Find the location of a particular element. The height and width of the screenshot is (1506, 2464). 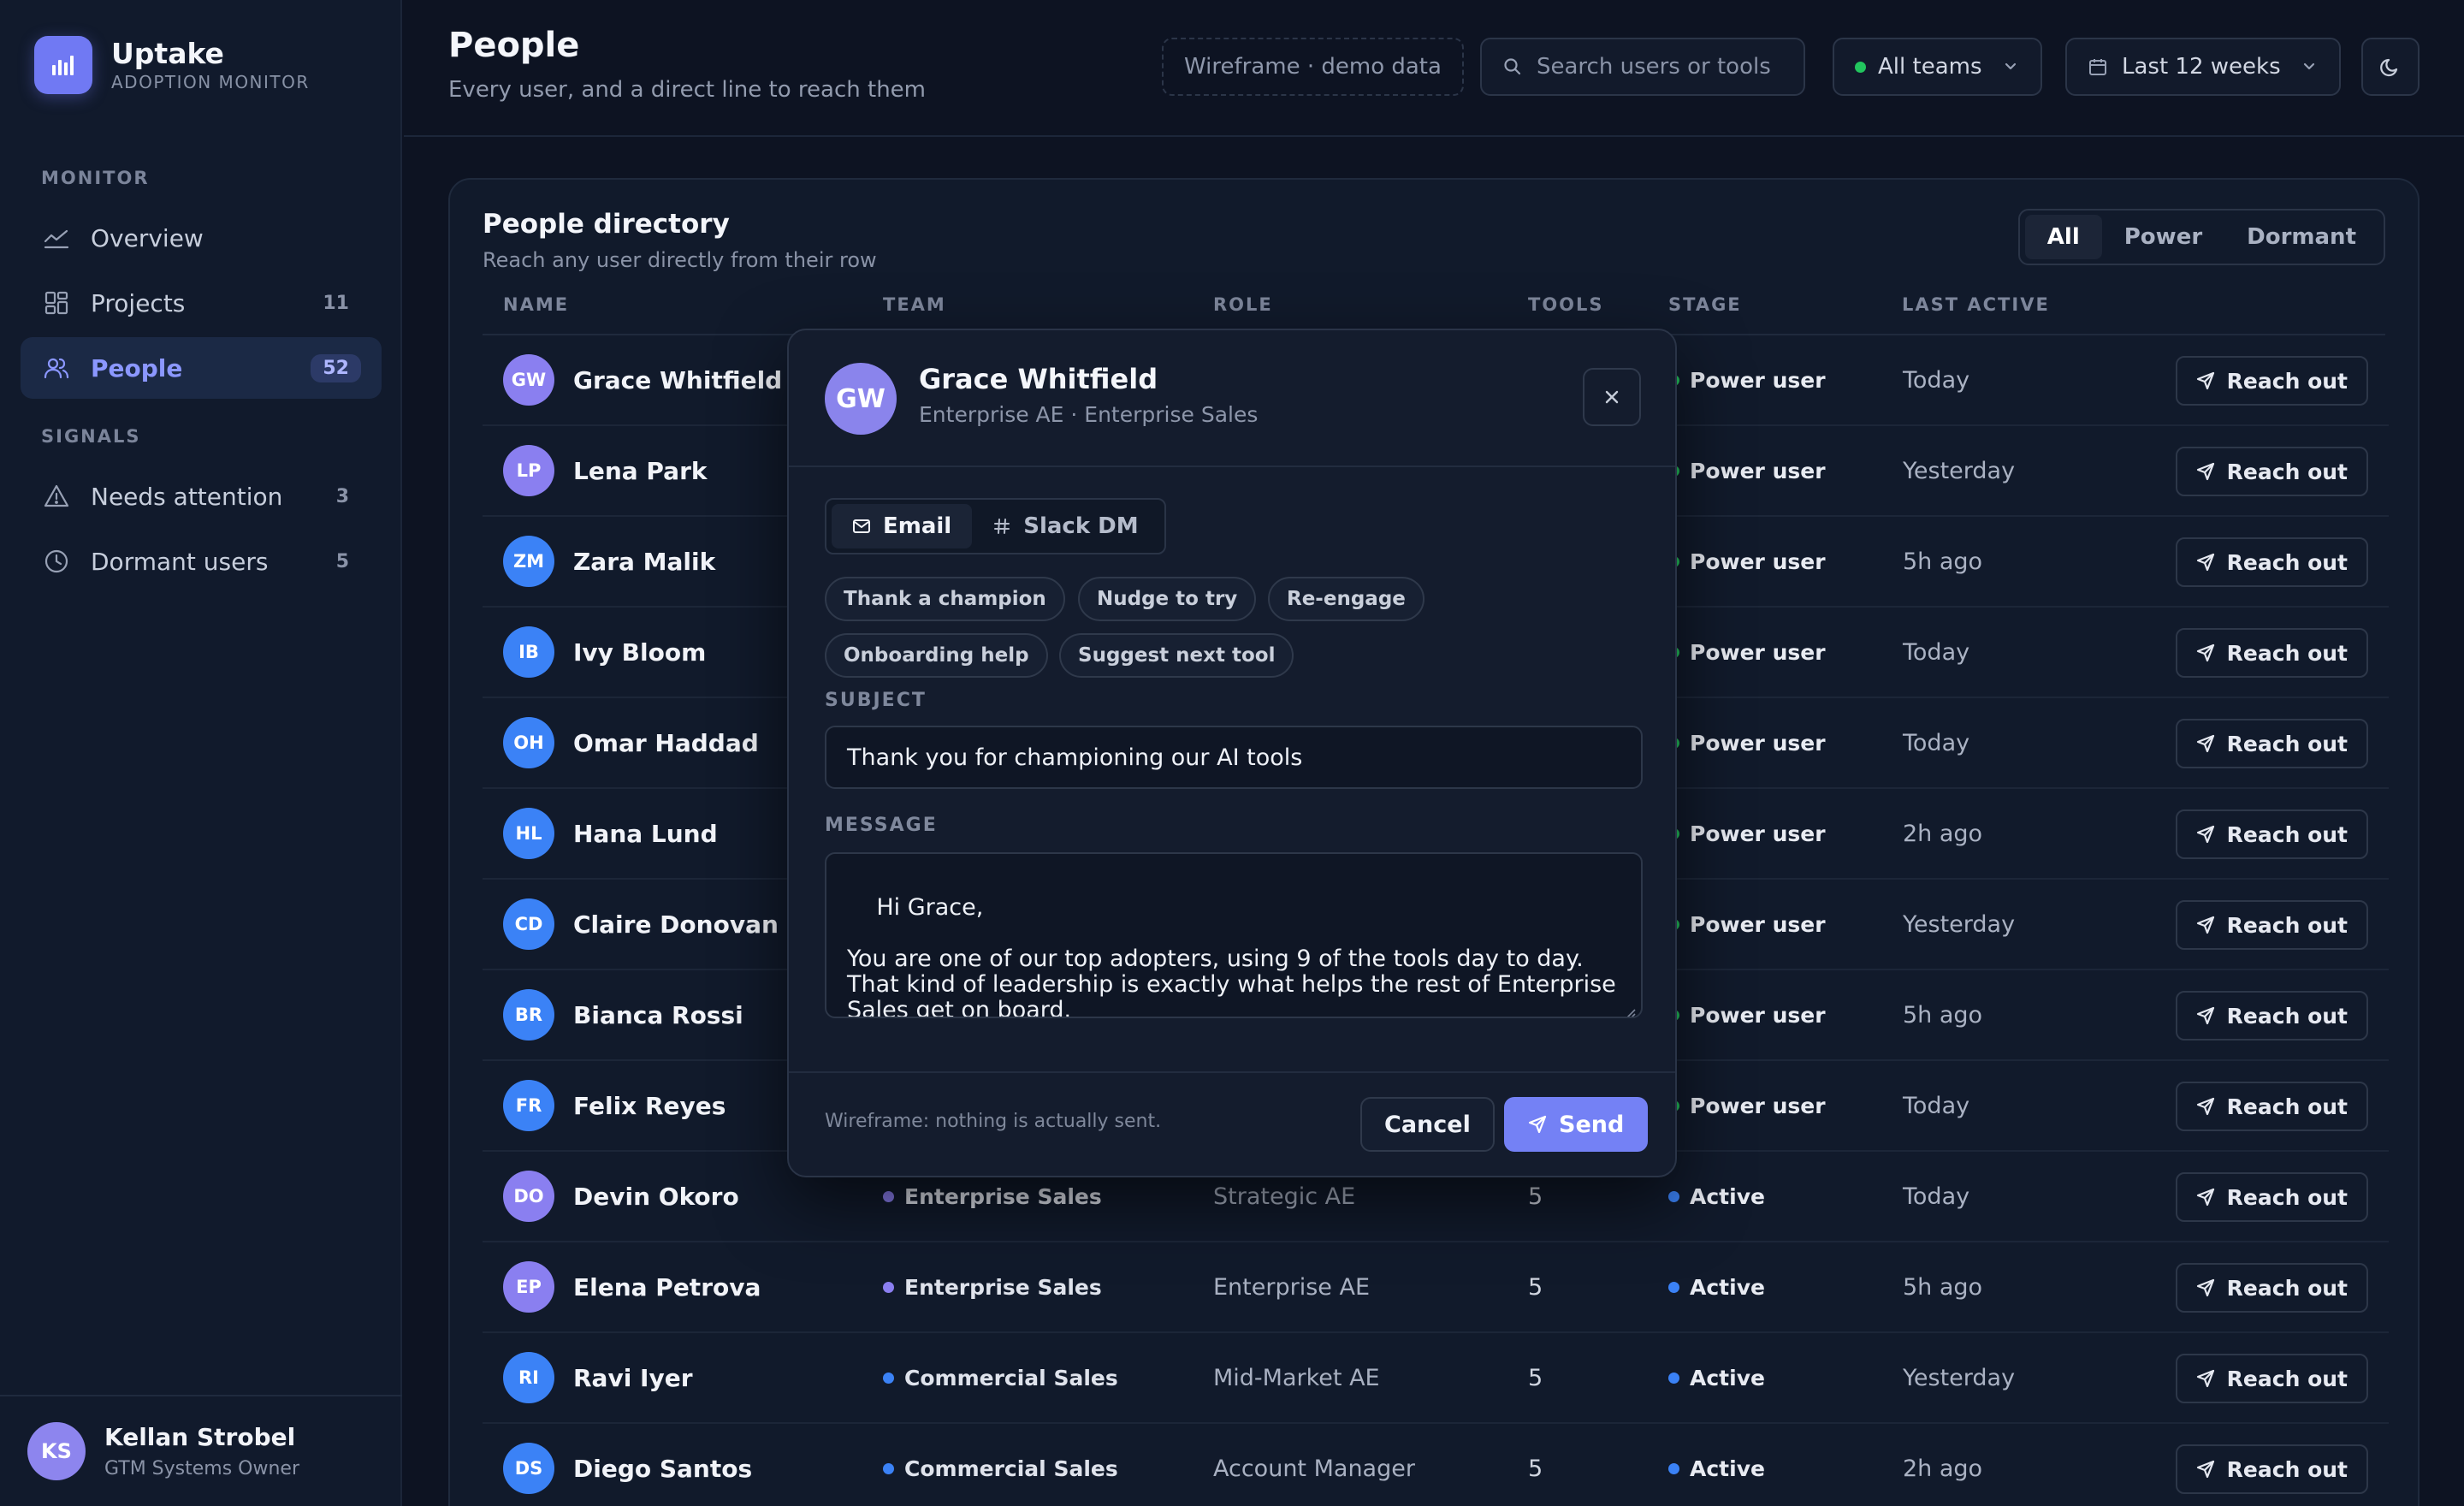

date-filter-label: Last 12 weeks is located at coordinates (2201, 67).